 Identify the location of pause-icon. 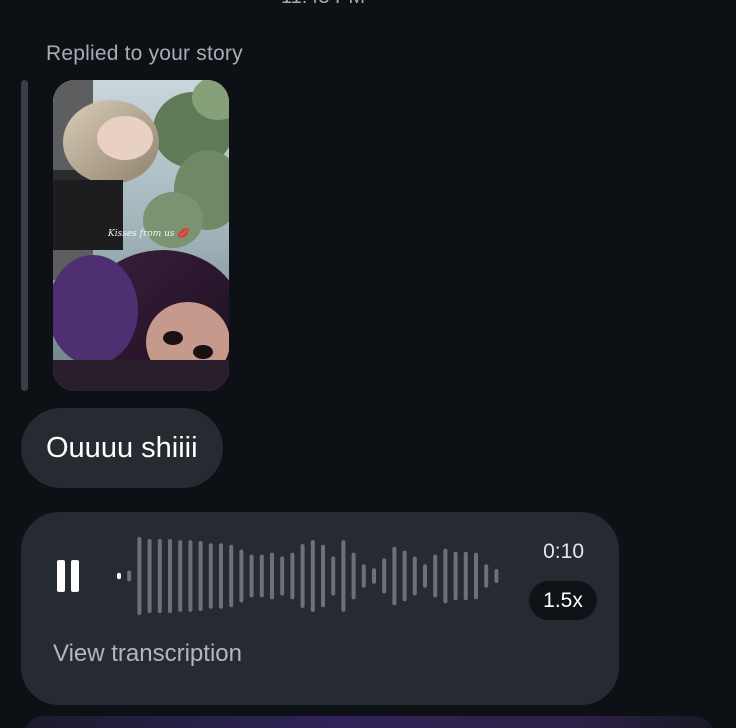
(61, 576).